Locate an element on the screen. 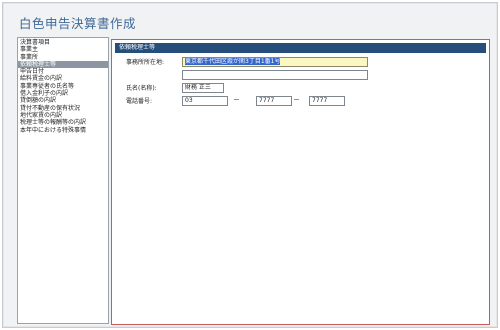 The height and width of the screenshot is (330, 500). category-item: 事業専従者の氏名等 is located at coordinates (63, 86).